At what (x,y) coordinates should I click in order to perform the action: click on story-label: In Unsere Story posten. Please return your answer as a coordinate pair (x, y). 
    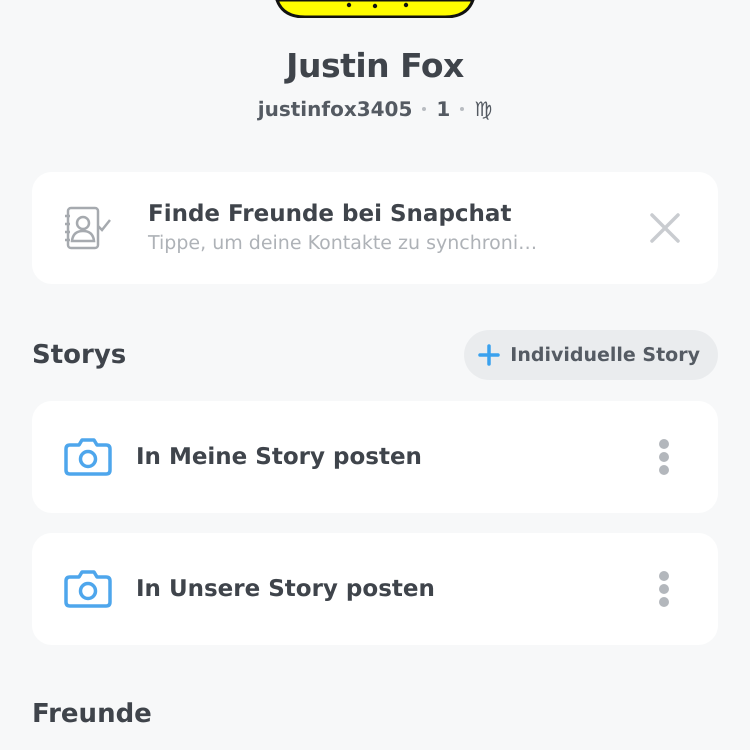
    Looking at the image, I should click on (286, 589).